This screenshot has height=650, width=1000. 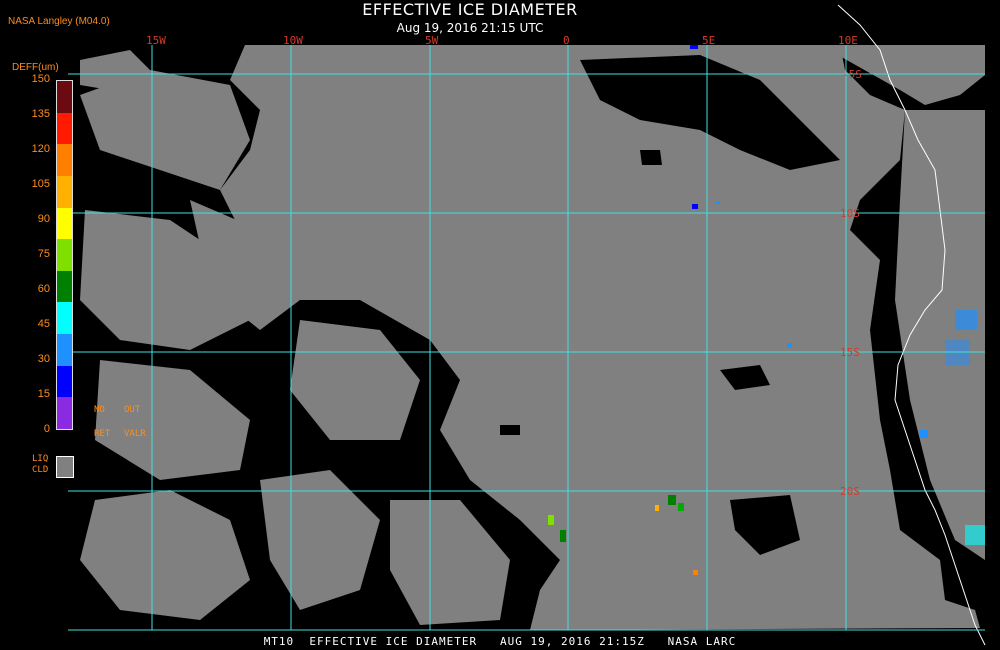 What do you see at coordinates (156, 40) in the screenshot?
I see `lon-label-15w: 15W` at bounding box center [156, 40].